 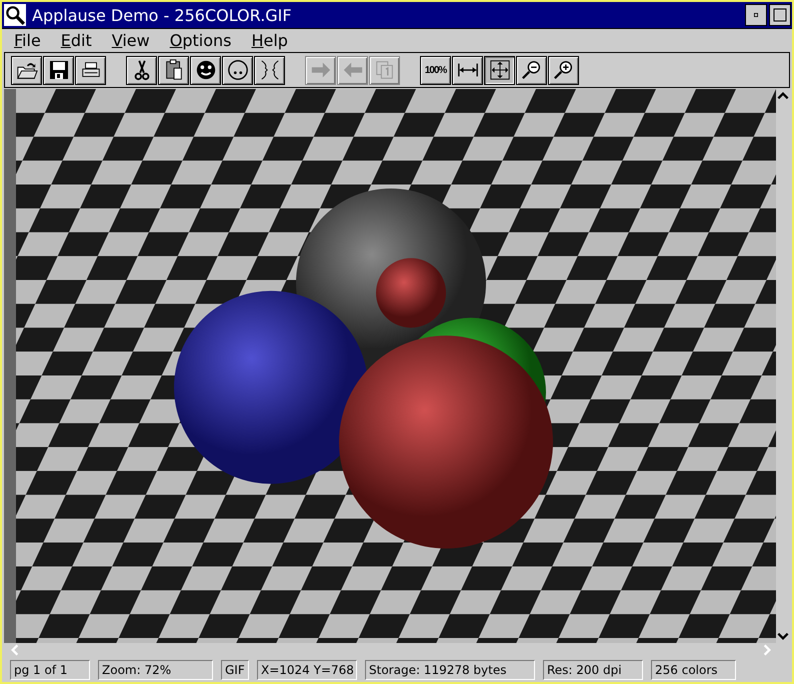 I want to click on four-way-arrows-icon, so click(x=499, y=70).